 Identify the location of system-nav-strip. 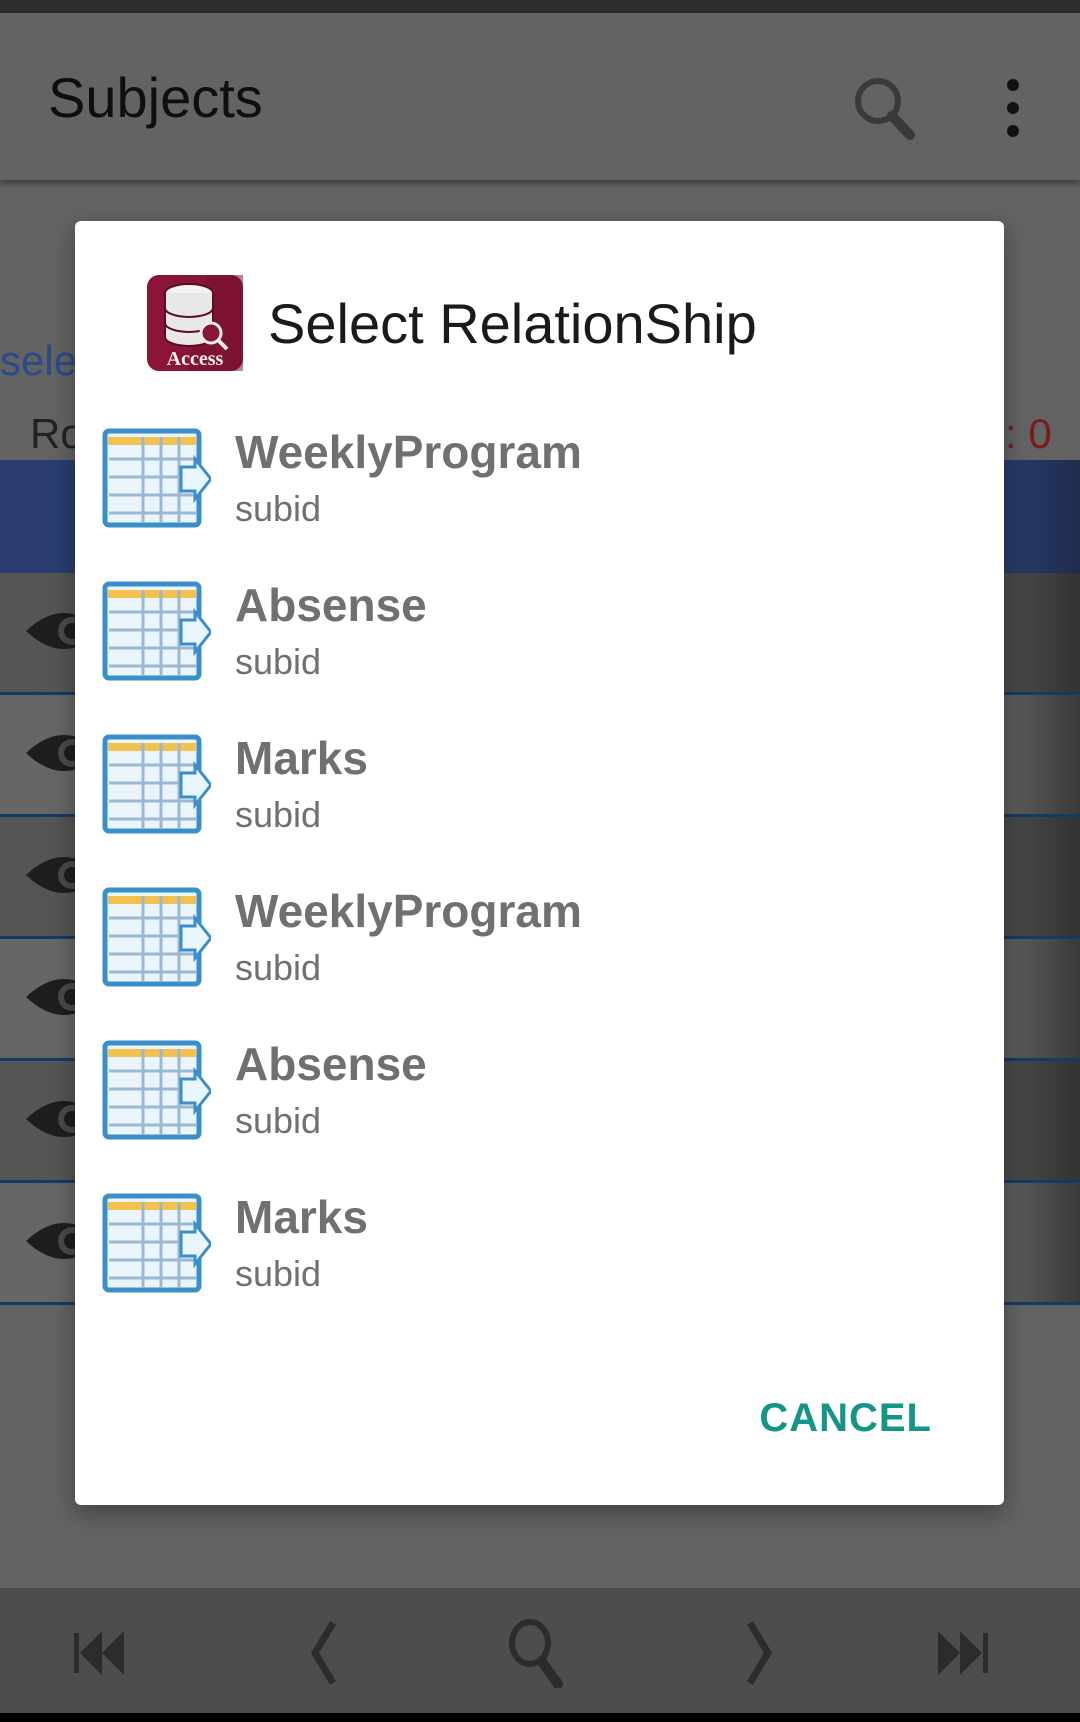
(540, 1717).